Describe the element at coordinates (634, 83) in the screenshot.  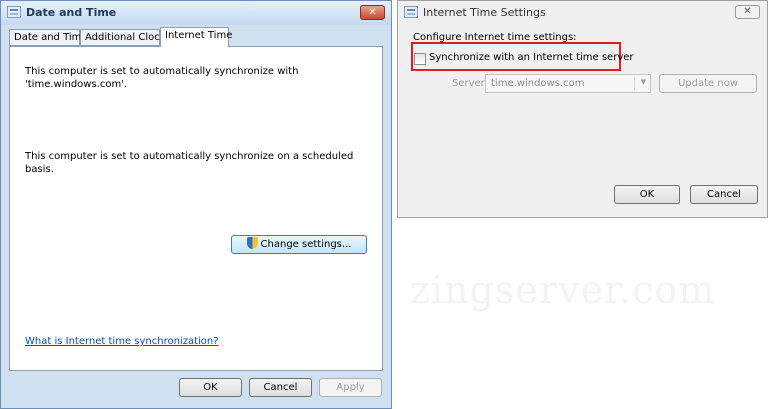
I see `combo-separator` at that location.